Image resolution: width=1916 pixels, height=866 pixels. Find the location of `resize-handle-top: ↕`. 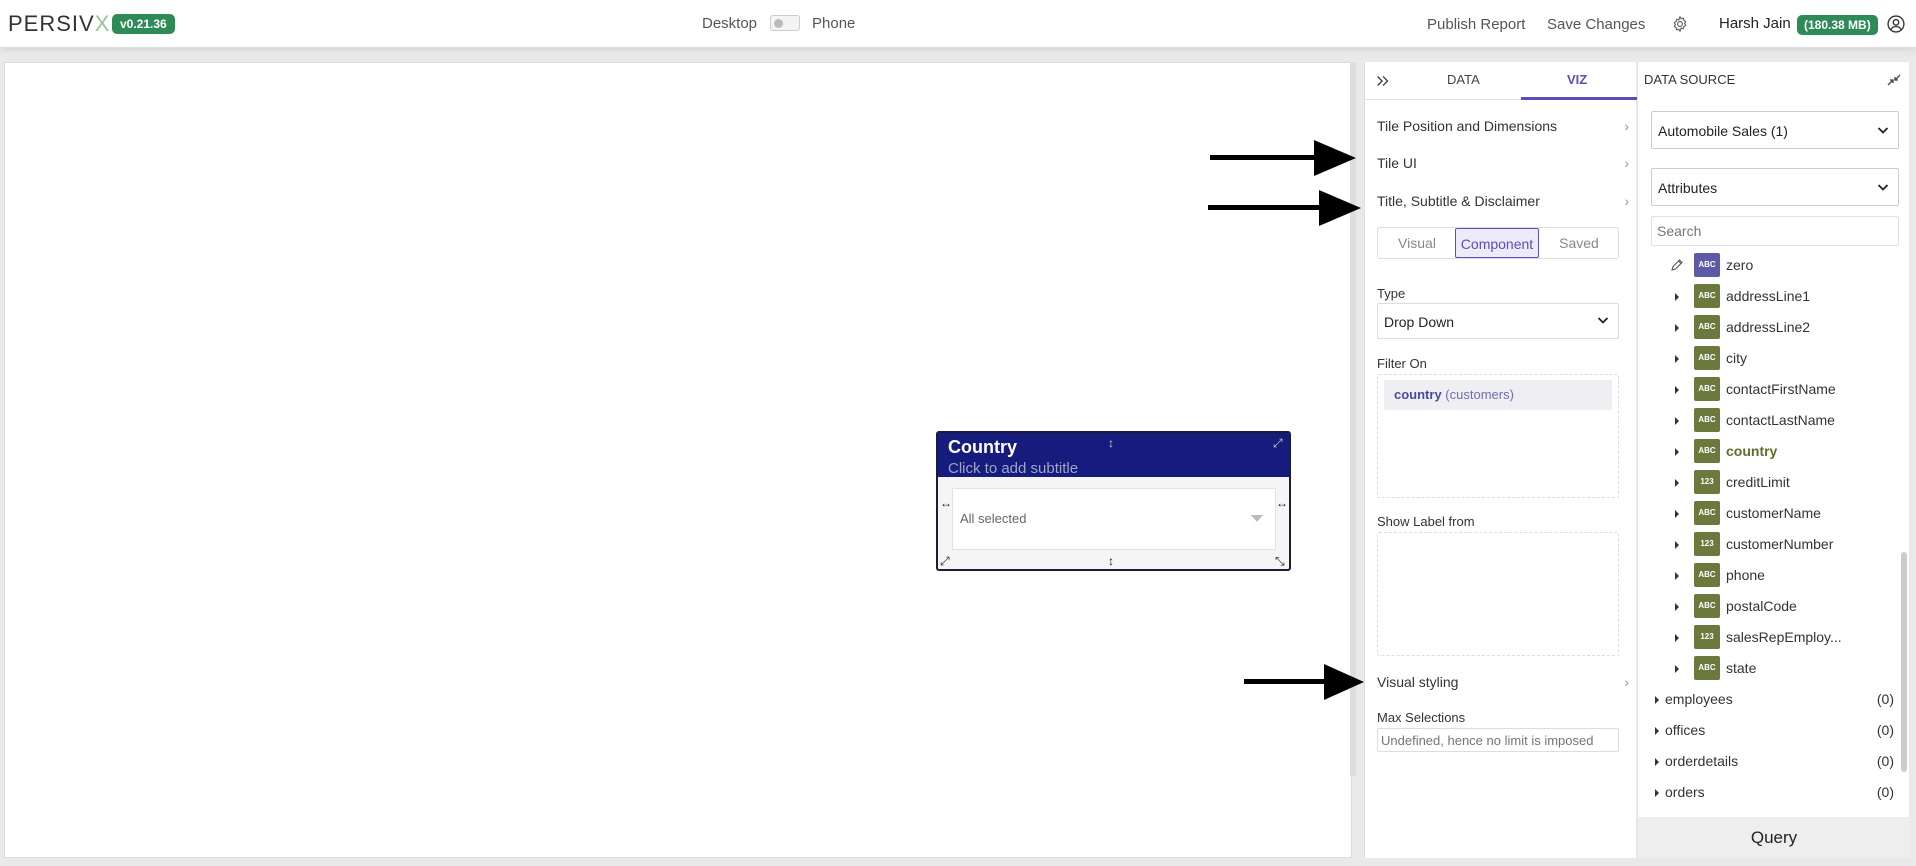

resize-handle-top: ↕ is located at coordinates (1111, 443).